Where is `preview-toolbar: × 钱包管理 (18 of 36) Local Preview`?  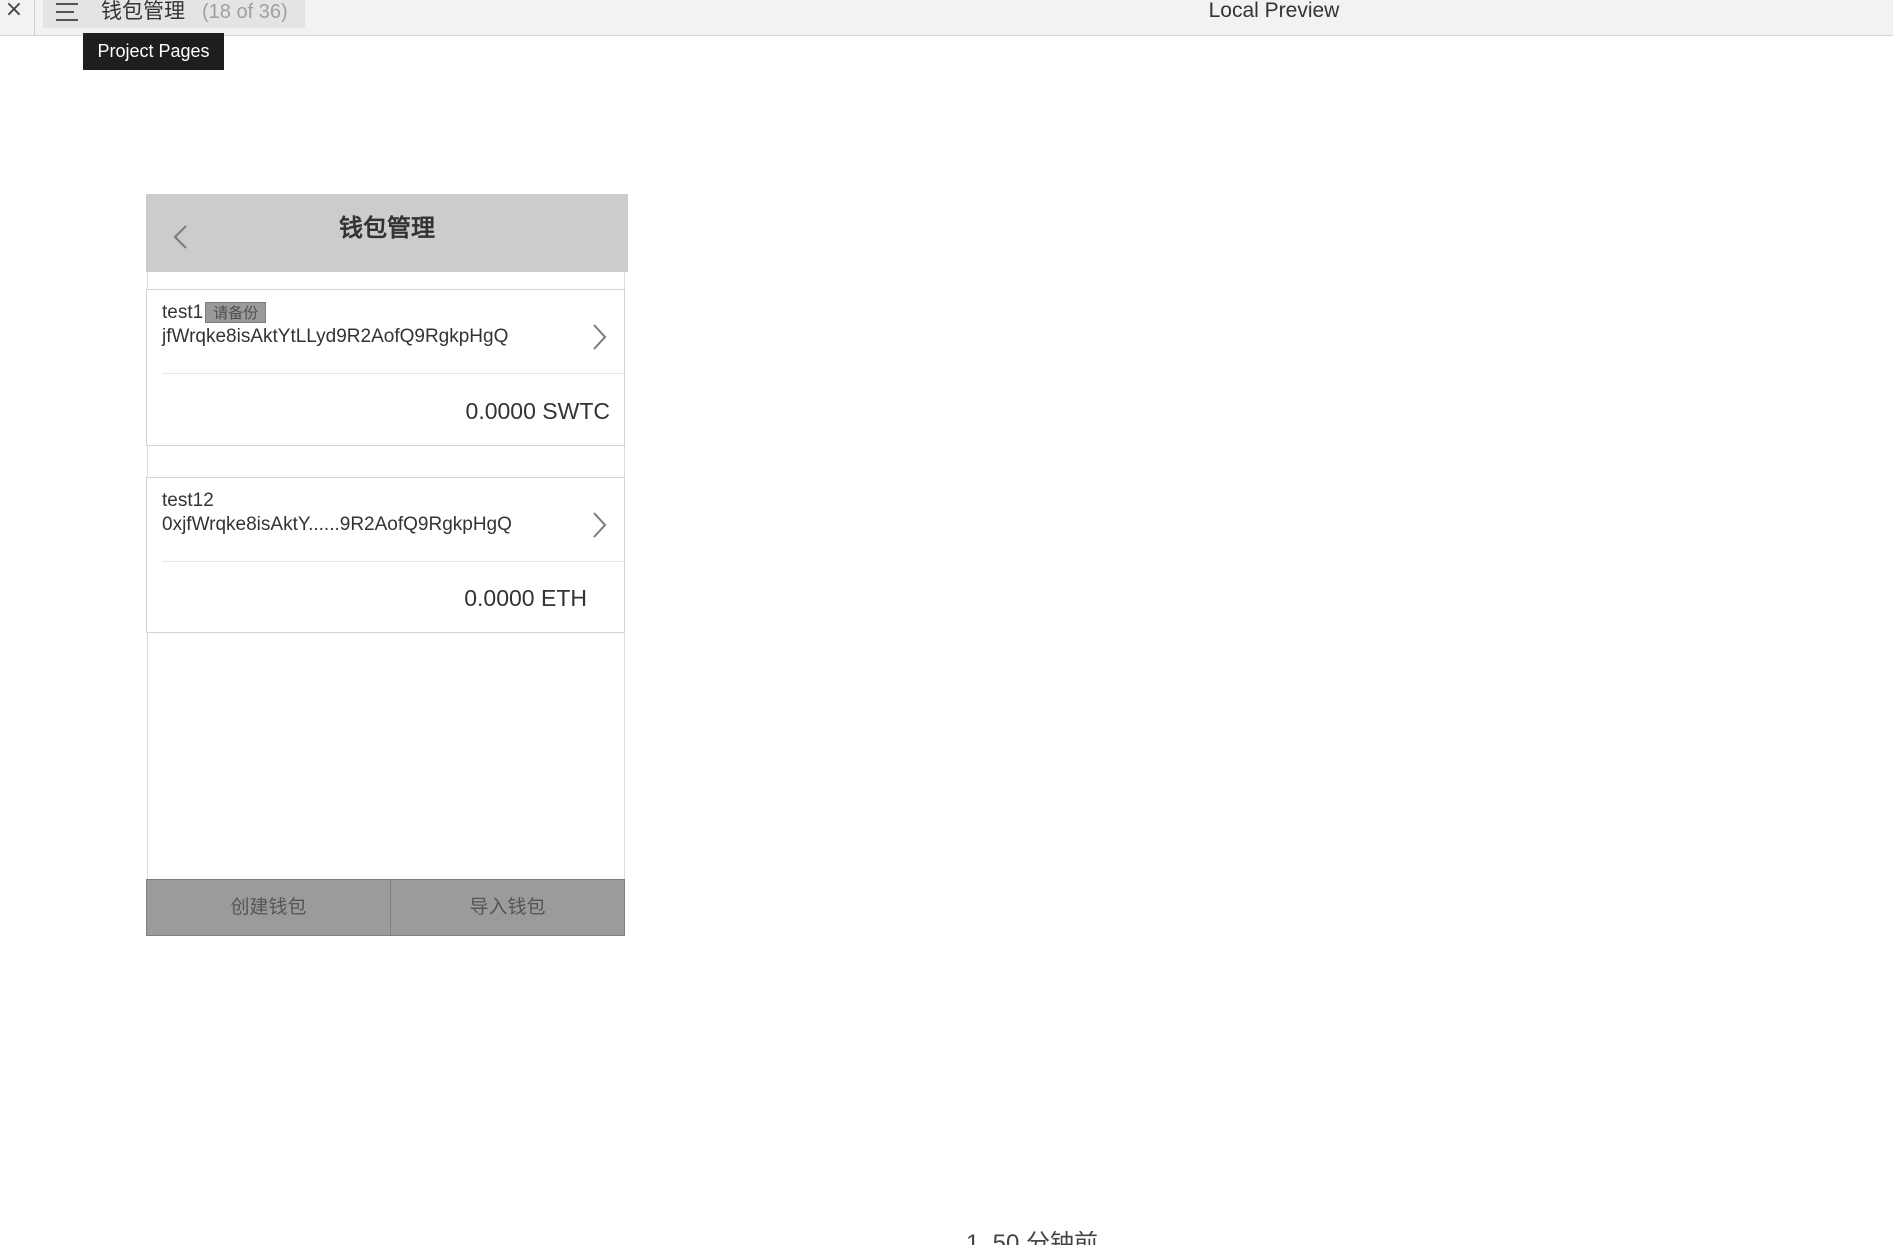
preview-toolbar: × 钱包管理 (18 of 36) Local Preview is located at coordinates (946, 18).